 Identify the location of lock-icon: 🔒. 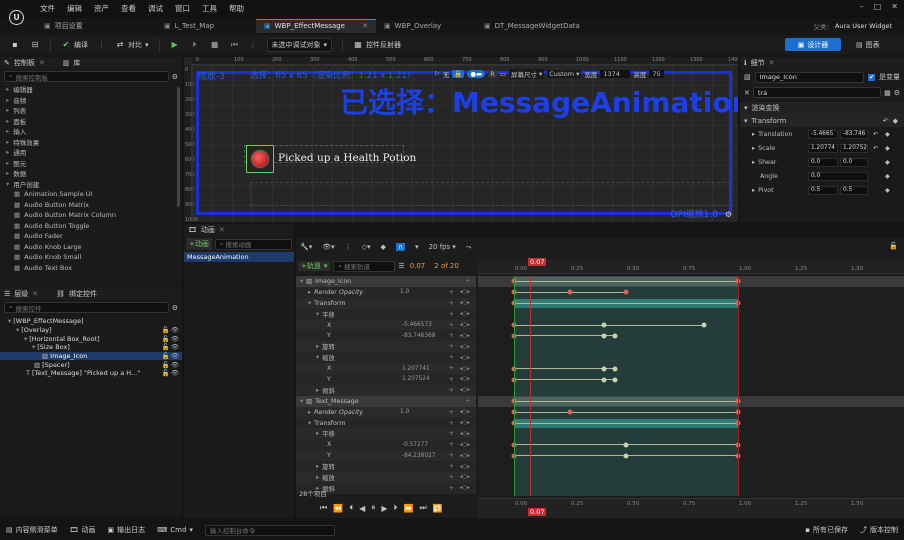
(458, 74).